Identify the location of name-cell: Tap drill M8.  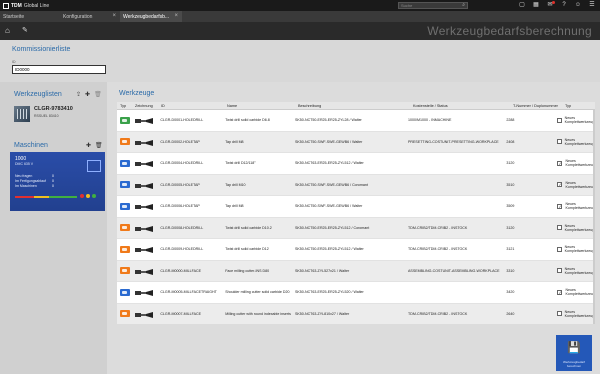
(234, 141).